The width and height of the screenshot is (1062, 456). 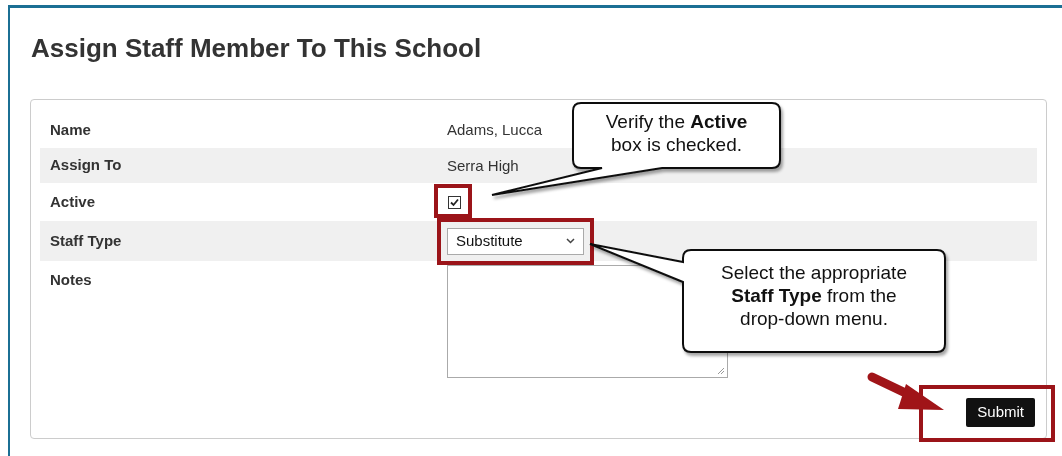 I want to click on submit-button: Submit, so click(x=1000, y=412).